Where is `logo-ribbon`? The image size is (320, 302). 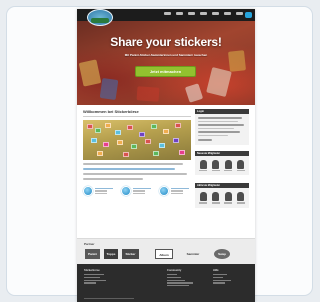 logo-ribbon is located at coordinates (100, 20).